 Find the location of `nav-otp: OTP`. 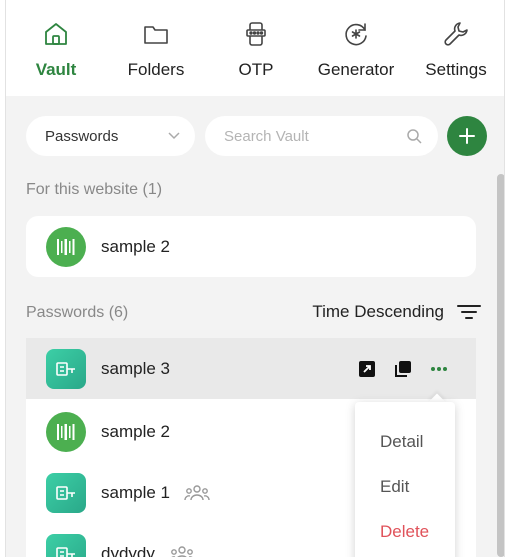

nav-otp: OTP is located at coordinates (256, 48).